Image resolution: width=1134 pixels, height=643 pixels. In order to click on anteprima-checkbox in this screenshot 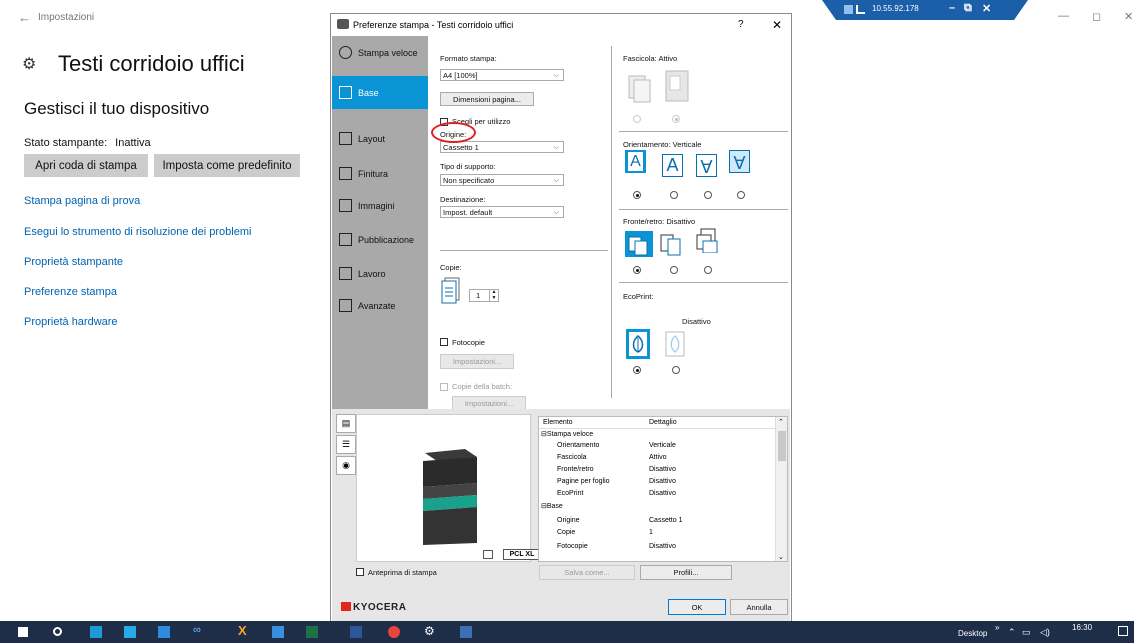, I will do `click(360, 572)`.